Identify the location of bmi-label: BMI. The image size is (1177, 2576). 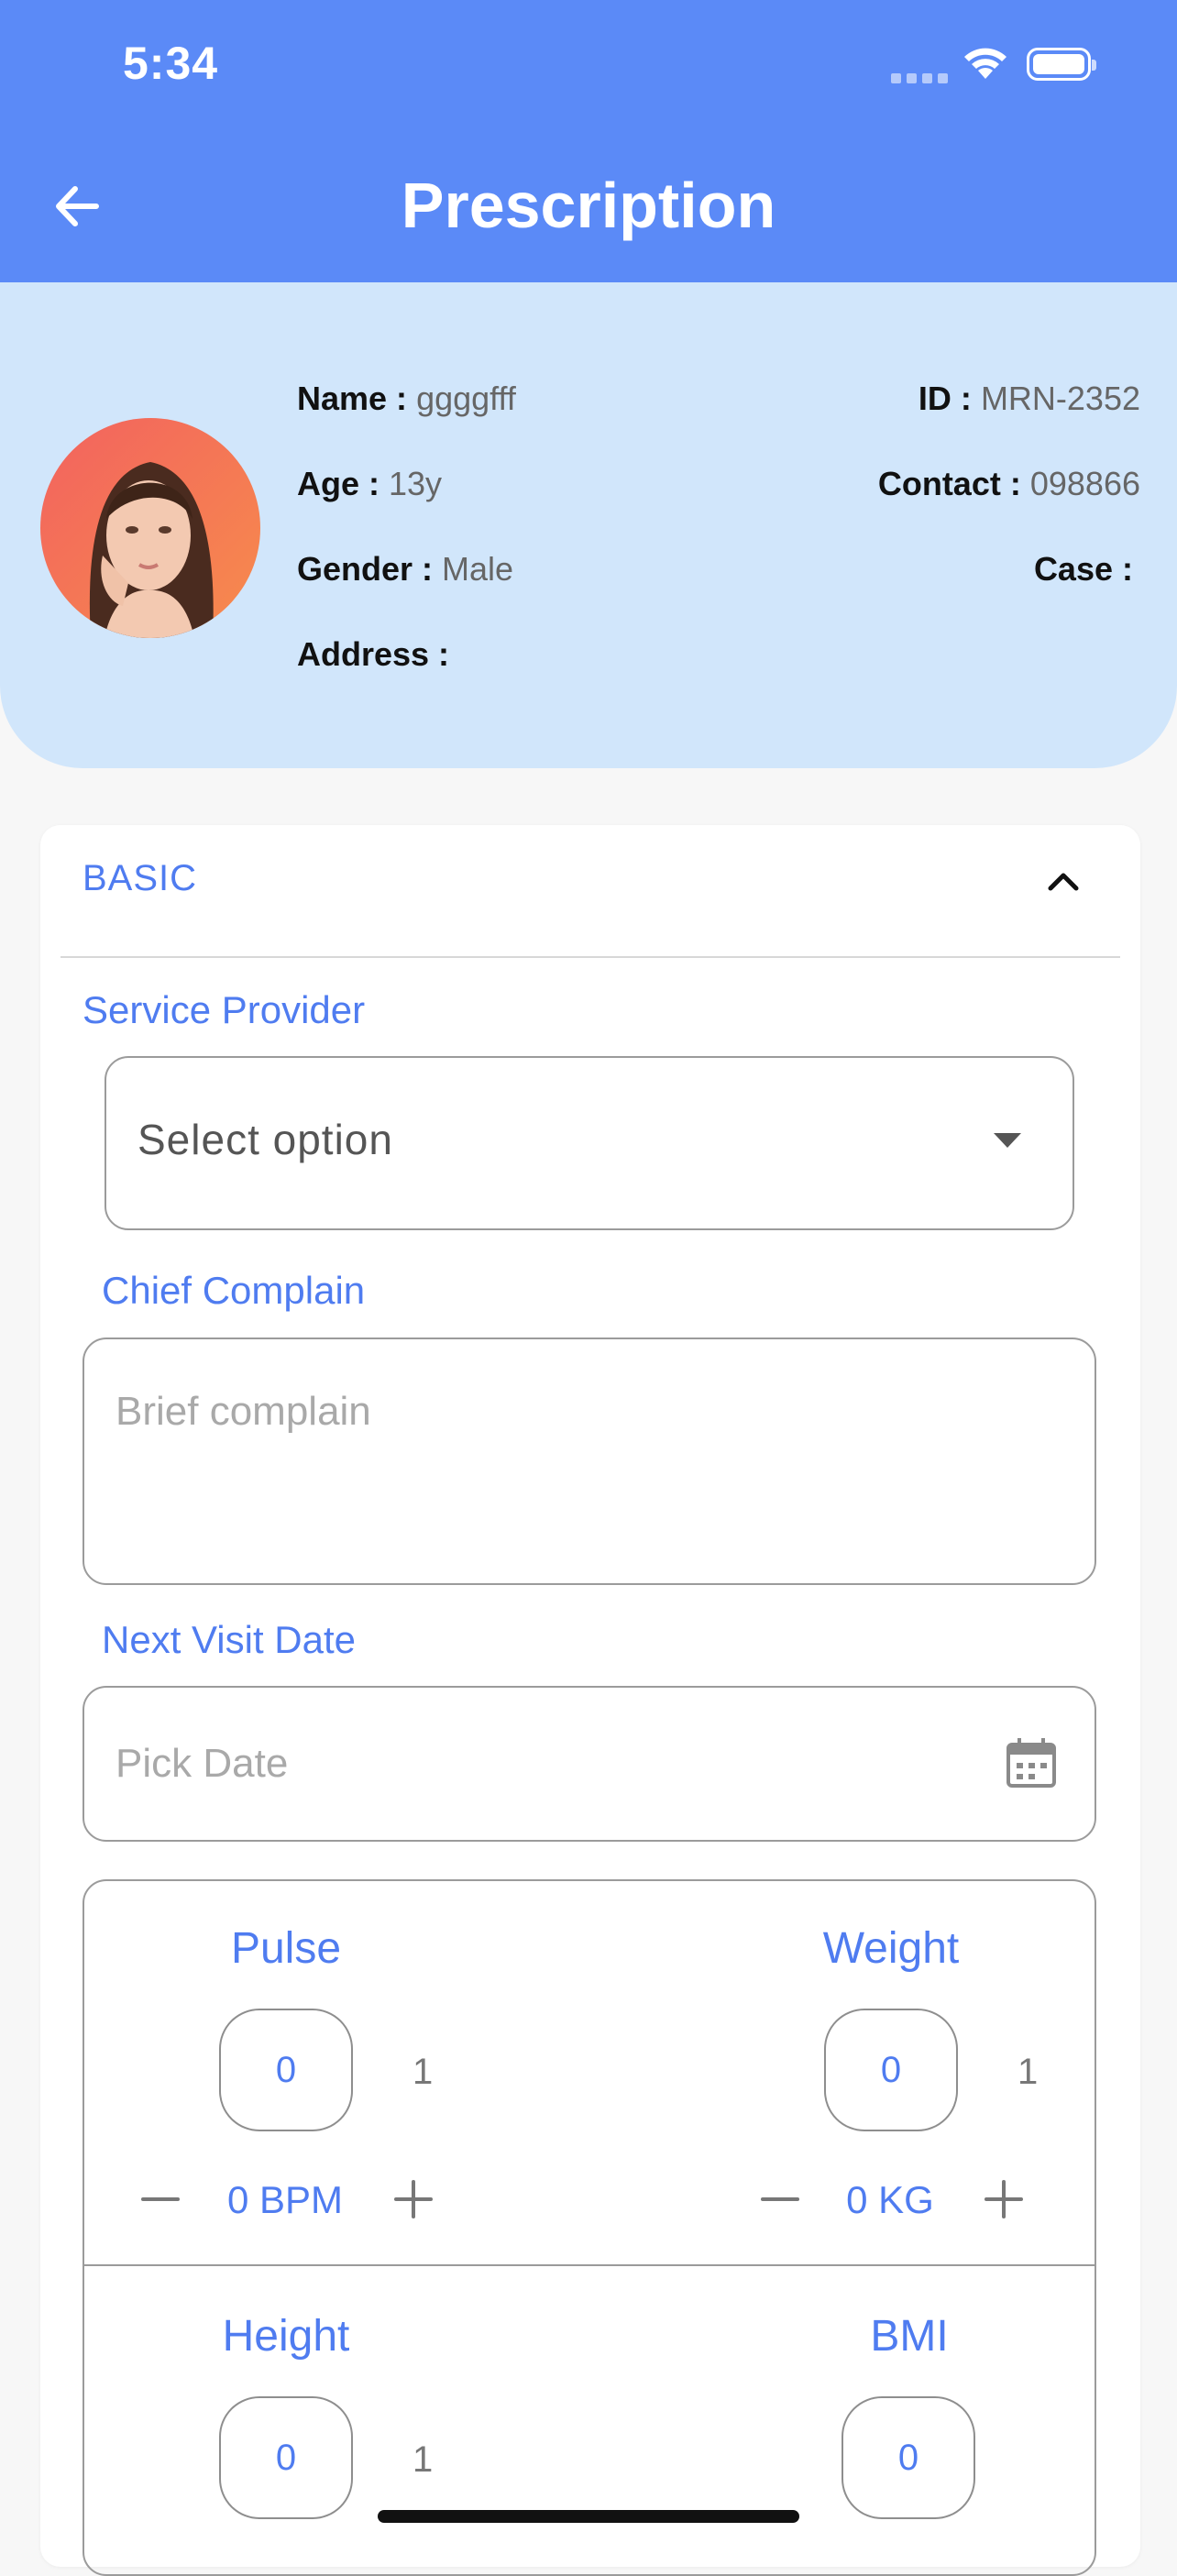
(909, 2336).